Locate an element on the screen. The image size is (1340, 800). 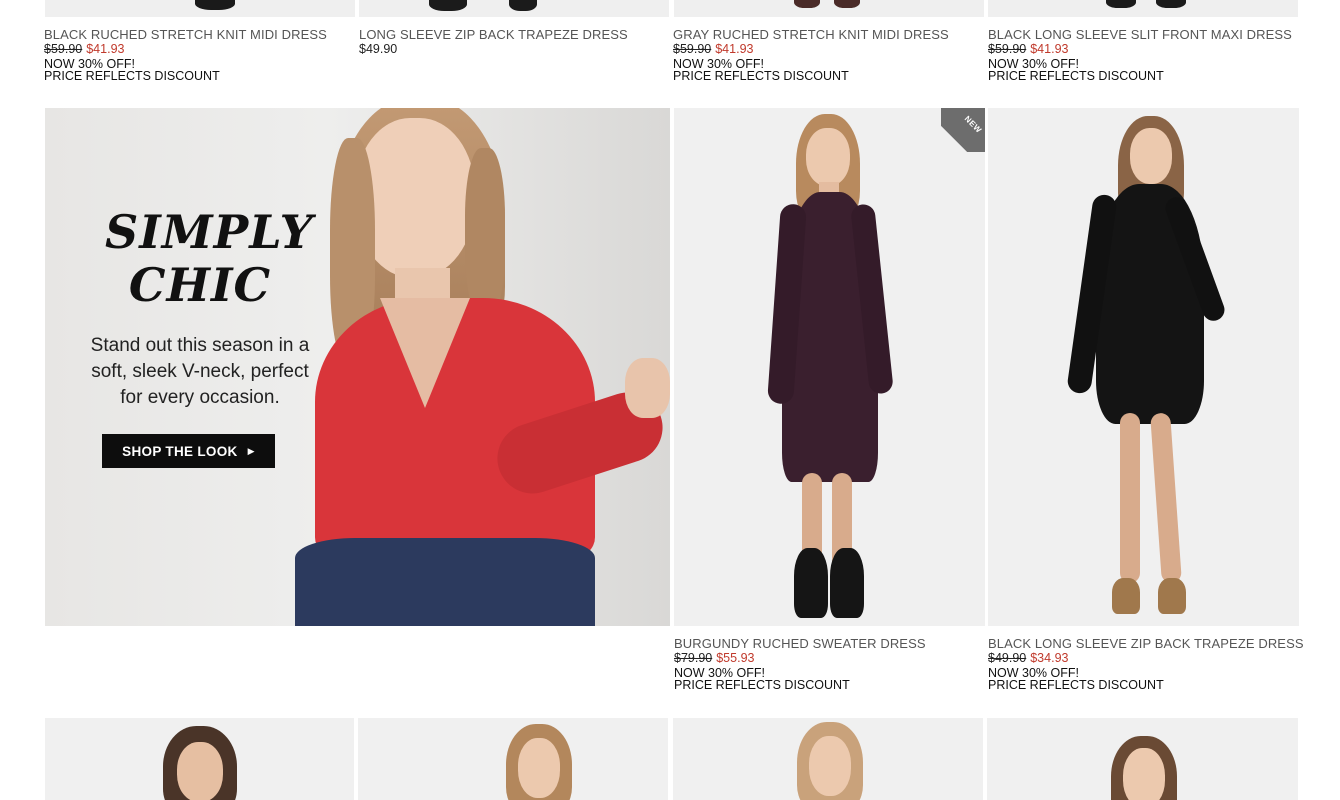
product-name: BLACK LONG SLEEVE SLIT FRONT MAXI DRESS is located at coordinates (1140, 34).